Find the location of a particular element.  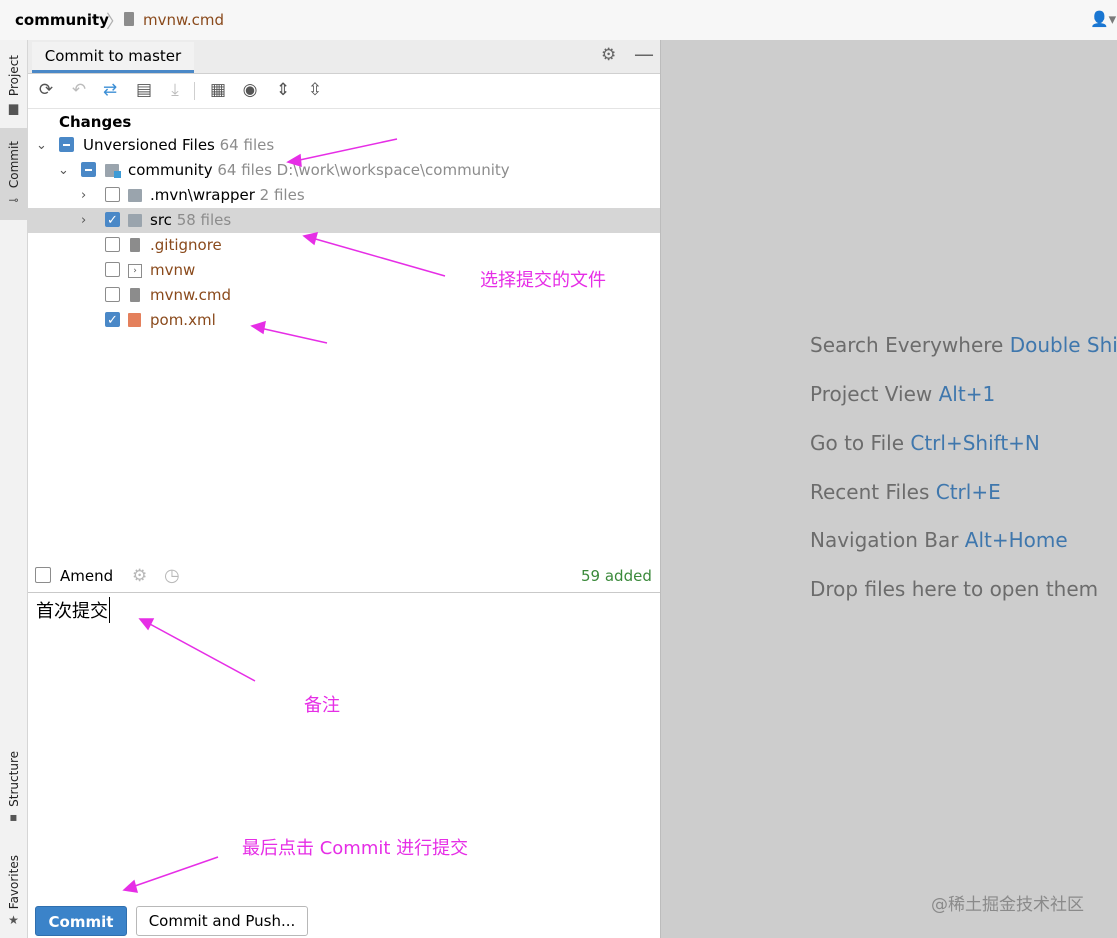

tree-row-unversioned: ⌄ Unversioned Files 64 files is located at coordinates (344, 145).